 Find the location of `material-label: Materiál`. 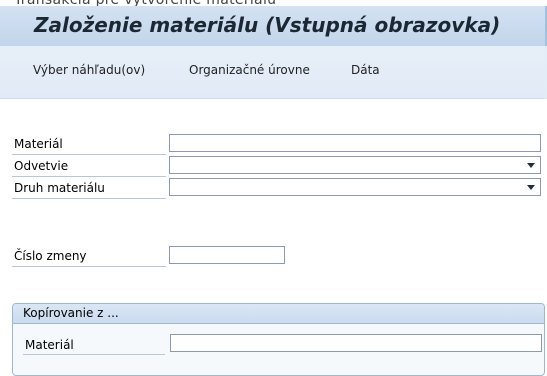

material-label: Materiál is located at coordinates (38, 144).